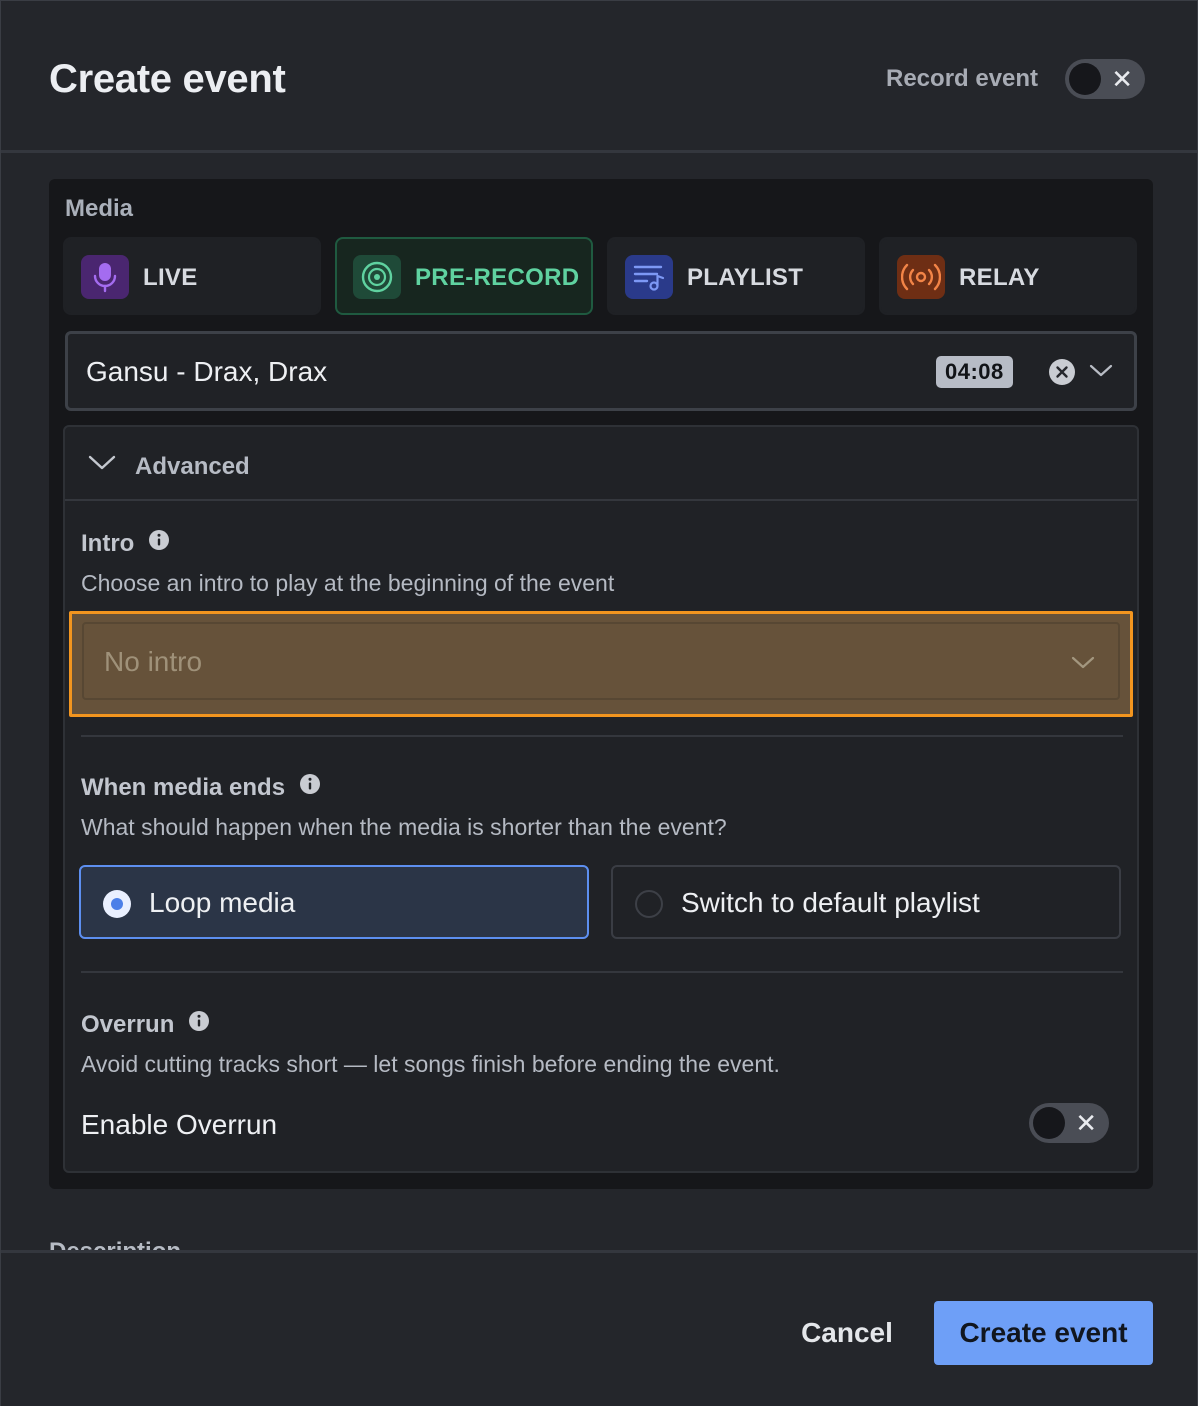 This screenshot has height=1406, width=1198. Describe the element at coordinates (497, 277) in the screenshot. I see `tab-pre-record-label: PRE-RECORD` at that location.